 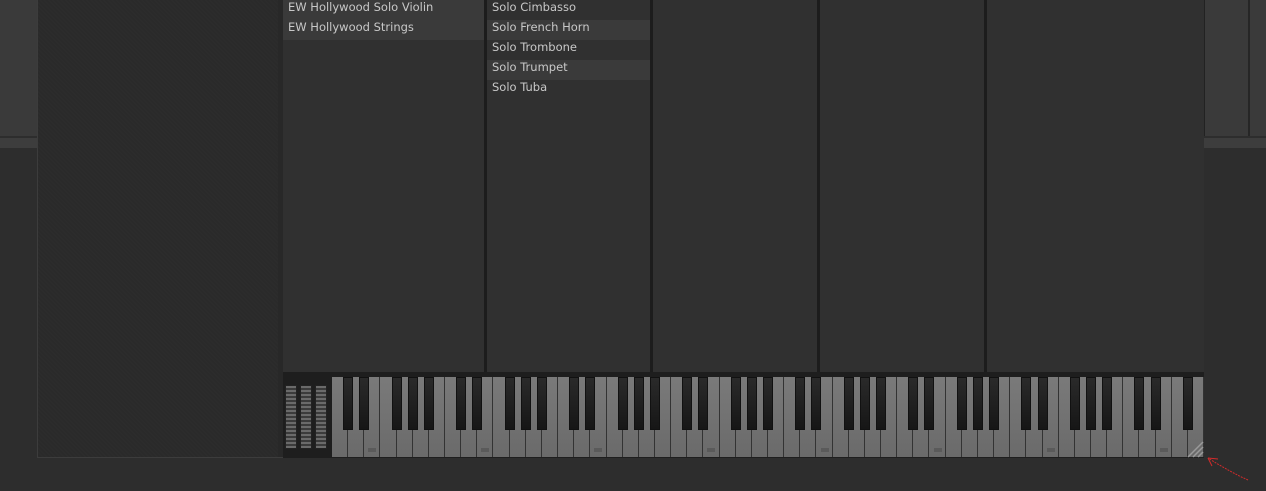 What do you see at coordinates (291, 417) in the screenshot?
I see `pitch-wheel` at bounding box center [291, 417].